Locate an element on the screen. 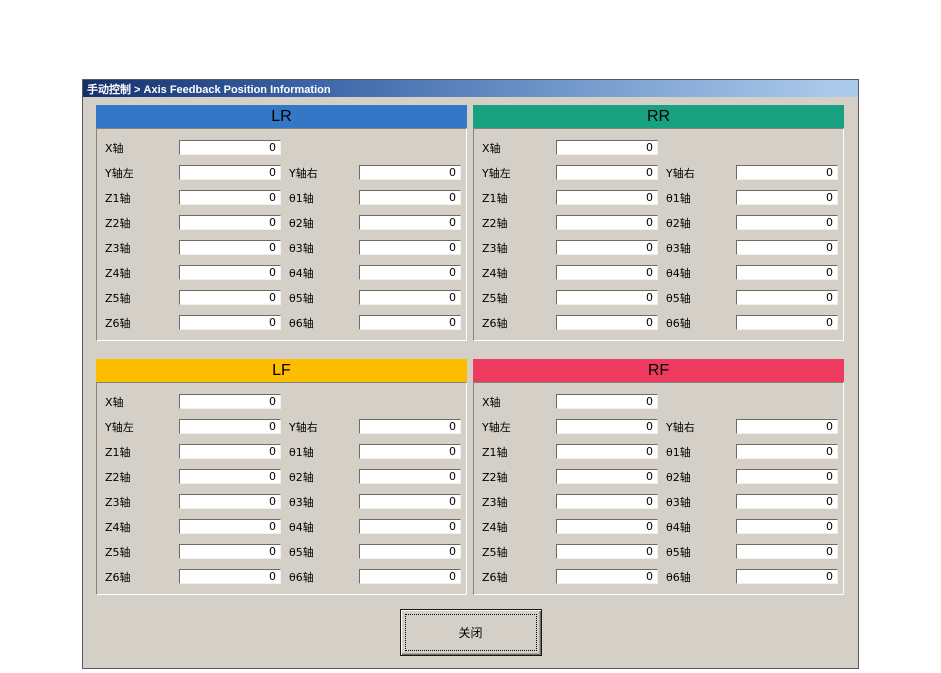  close-button: 关闭 is located at coordinates (470, 632).